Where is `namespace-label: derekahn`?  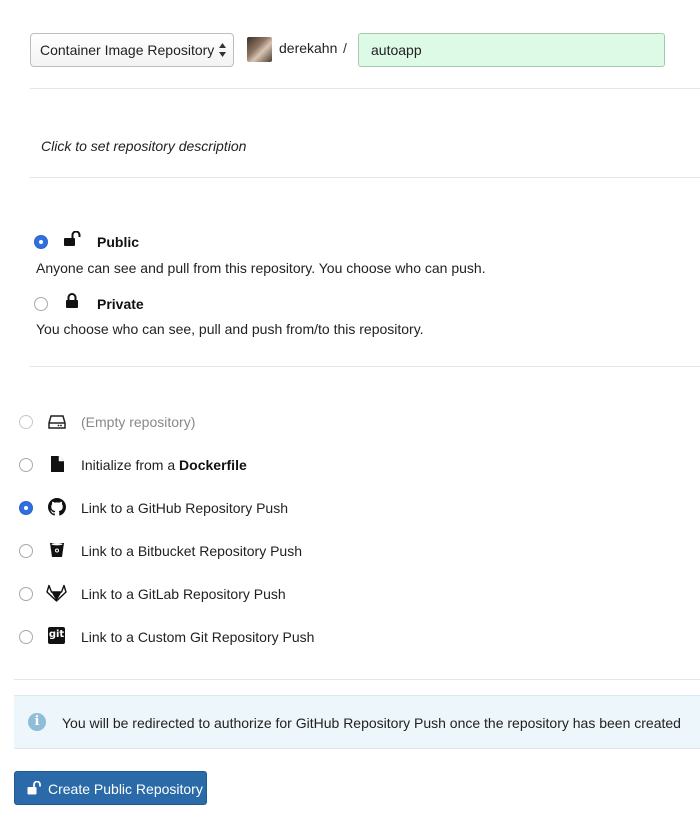
namespace-label: derekahn is located at coordinates (308, 48).